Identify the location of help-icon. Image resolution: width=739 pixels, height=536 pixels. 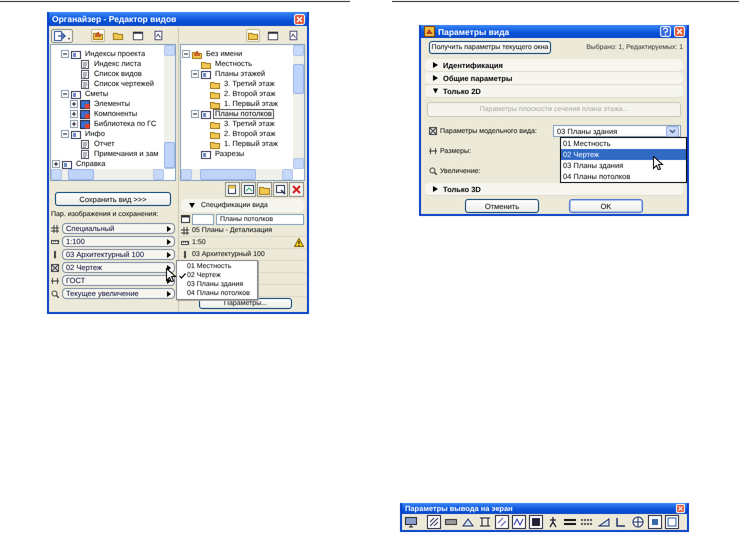
(665, 31).